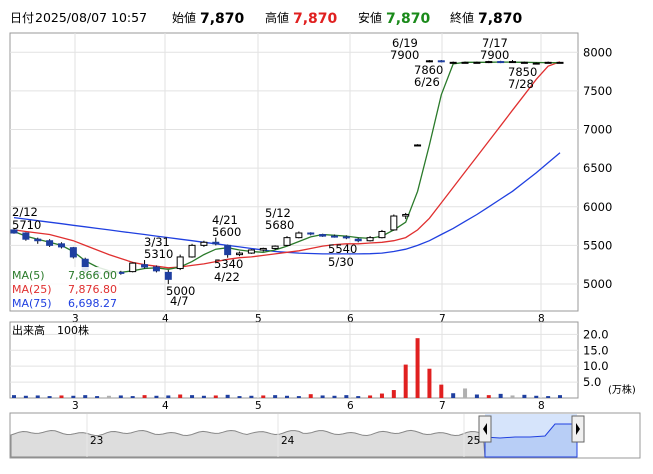 This screenshot has height=474, width=653. What do you see at coordinates (596, 366) in the screenshot?
I see `volume-y-tick-label: 10.0` at bounding box center [596, 366].